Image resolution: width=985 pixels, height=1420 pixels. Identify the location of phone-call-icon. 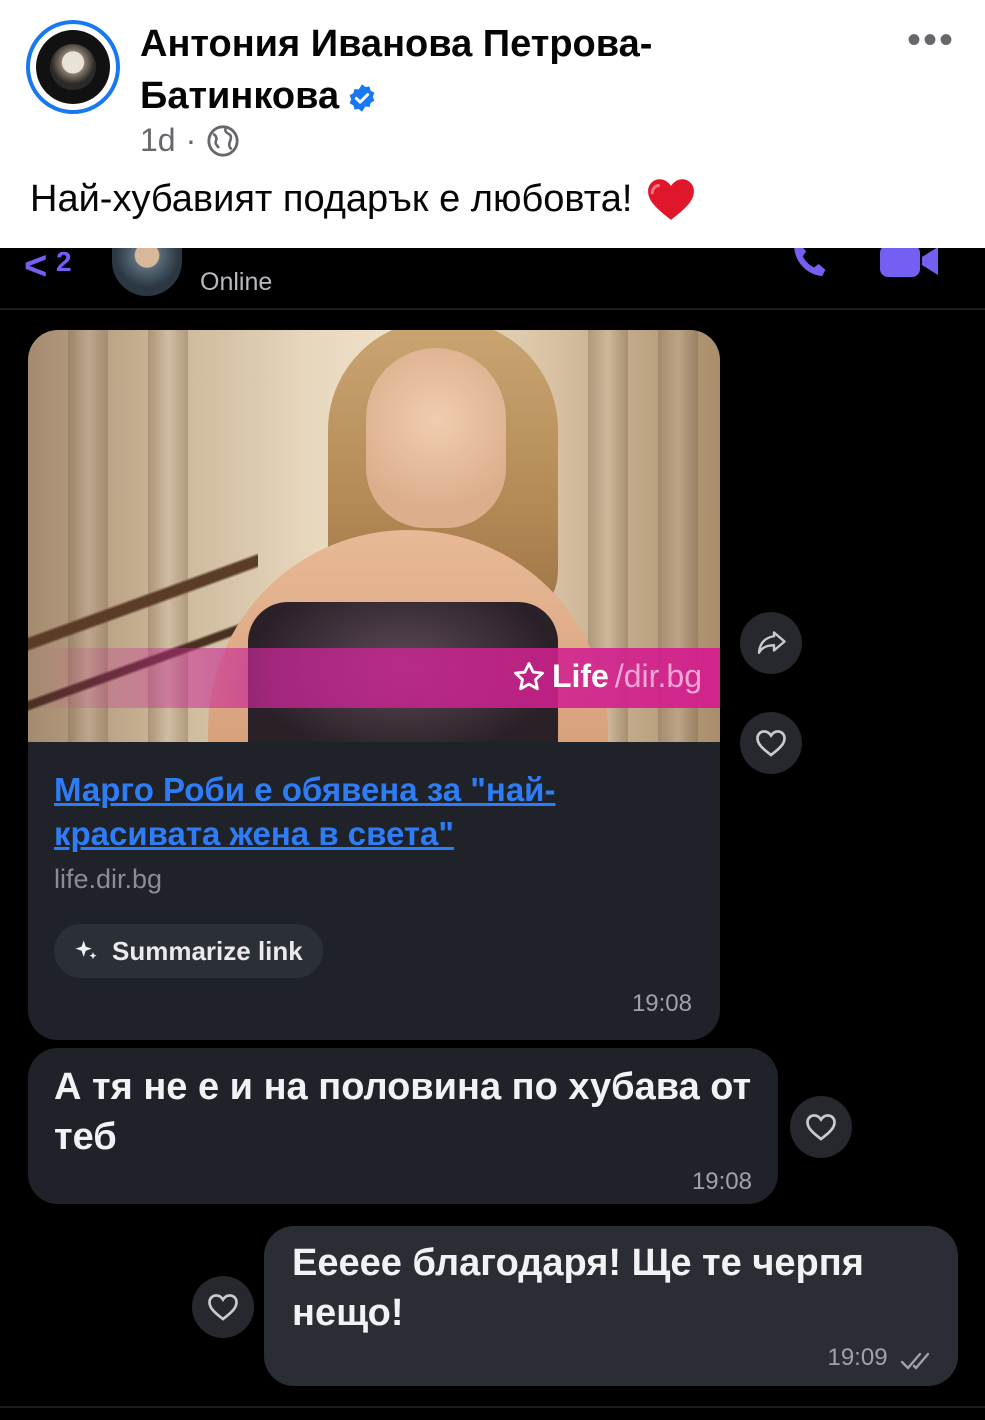
(811, 267).